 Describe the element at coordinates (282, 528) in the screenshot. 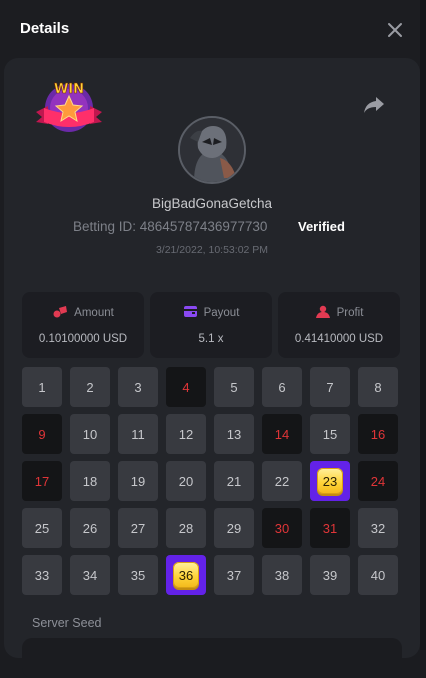

I see `number-tile-30: 30` at that location.